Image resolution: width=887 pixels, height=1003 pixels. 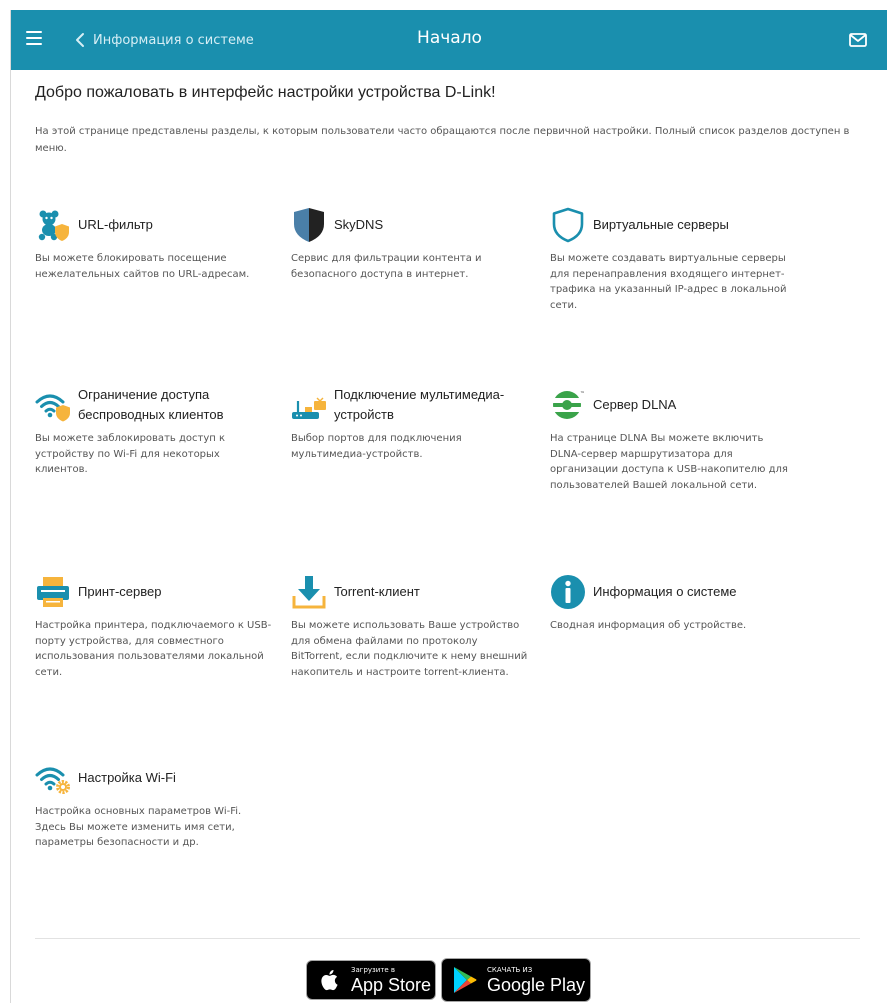 What do you see at coordinates (53, 405) in the screenshot?
I see `wifi-shield-icon` at bounding box center [53, 405].